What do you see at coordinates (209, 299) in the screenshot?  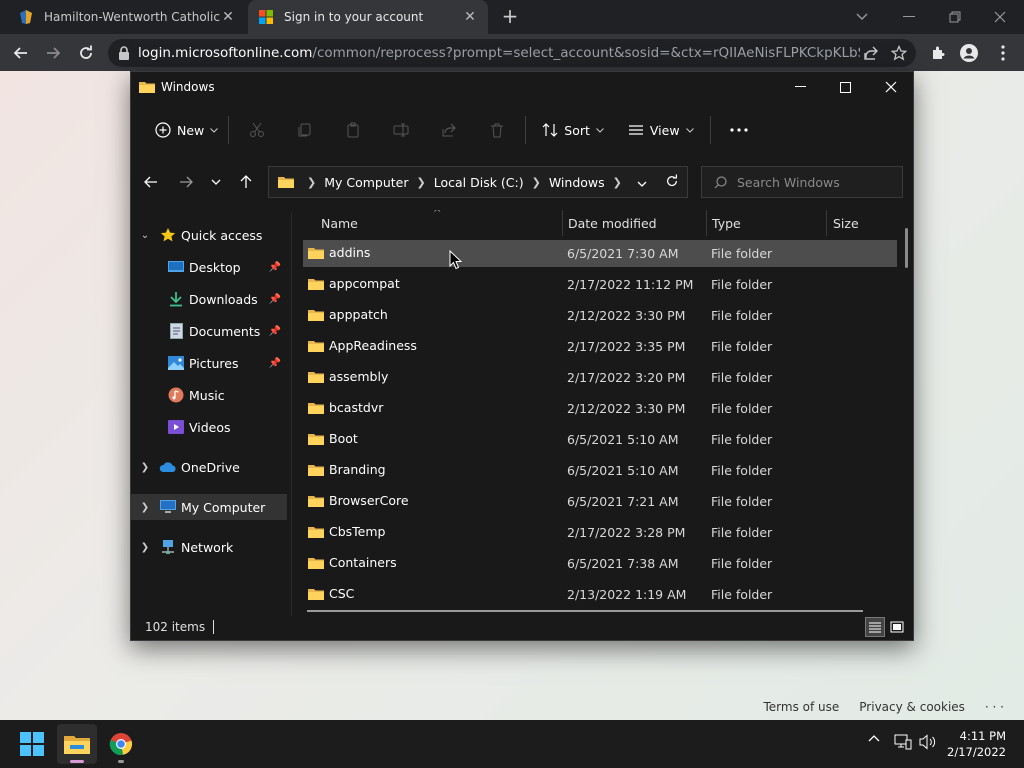 I see `nav-downloads: Downloads 📌` at bounding box center [209, 299].